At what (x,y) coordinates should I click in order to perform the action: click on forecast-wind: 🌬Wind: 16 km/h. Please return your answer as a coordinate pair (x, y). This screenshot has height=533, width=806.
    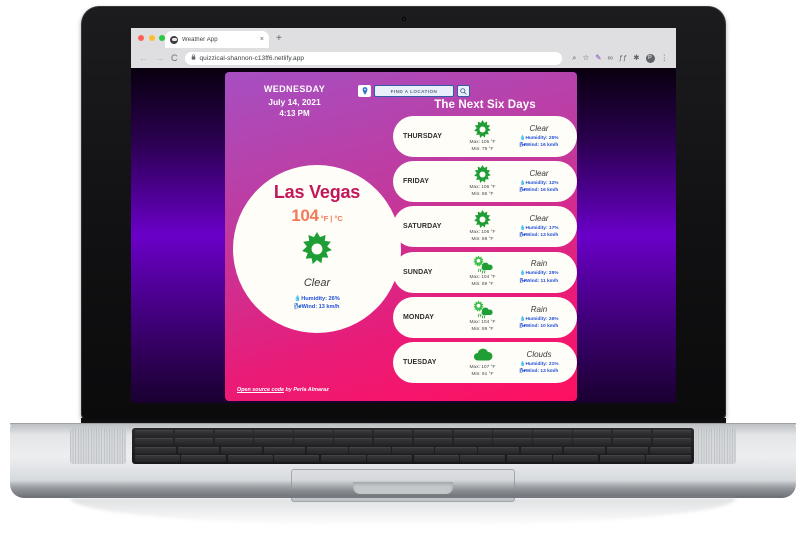
    Looking at the image, I should click on (539, 145).